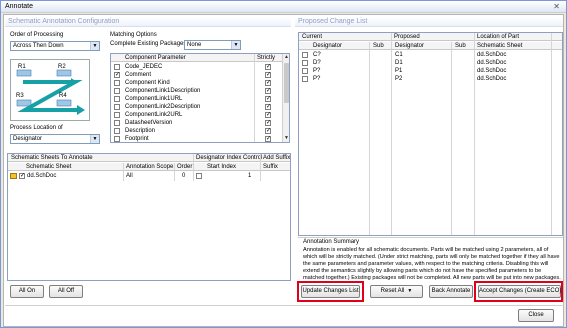 This screenshot has width=567, height=328. Describe the element at coordinates (38, 46) in the screenshot. I see `order-value: Across Then Down` at that location.